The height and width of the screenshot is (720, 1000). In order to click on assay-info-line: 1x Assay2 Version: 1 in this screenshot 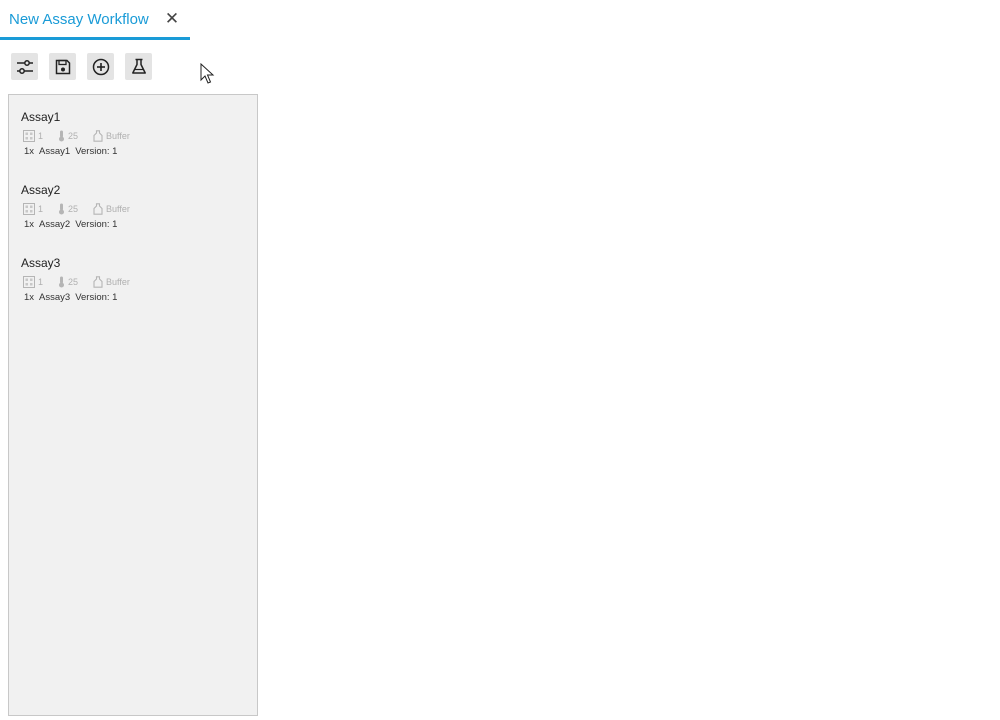, I will do `click(73, 224)`.